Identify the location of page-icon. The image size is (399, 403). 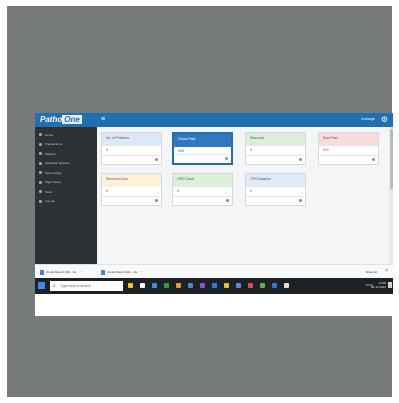
(40, 182).